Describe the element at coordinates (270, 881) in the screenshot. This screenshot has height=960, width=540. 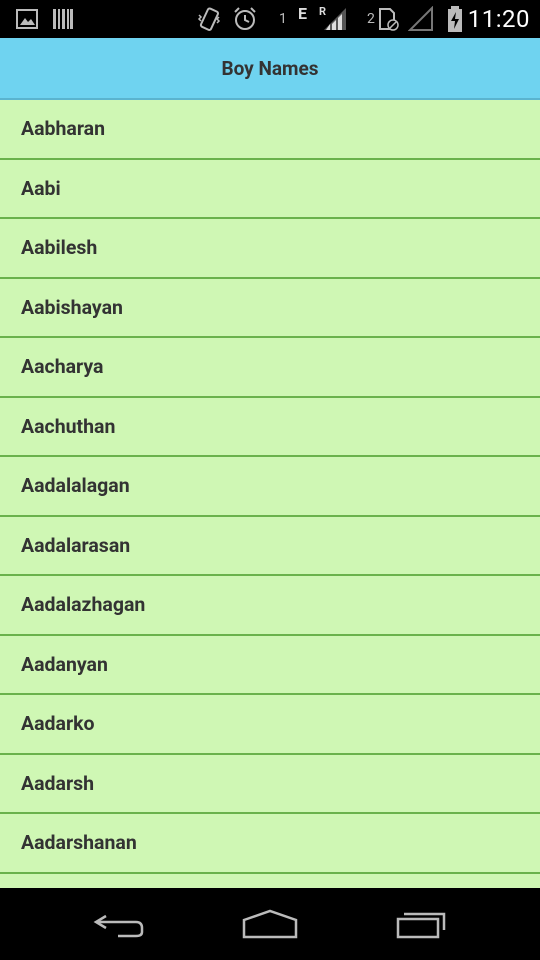
I see `list-item` at that location.